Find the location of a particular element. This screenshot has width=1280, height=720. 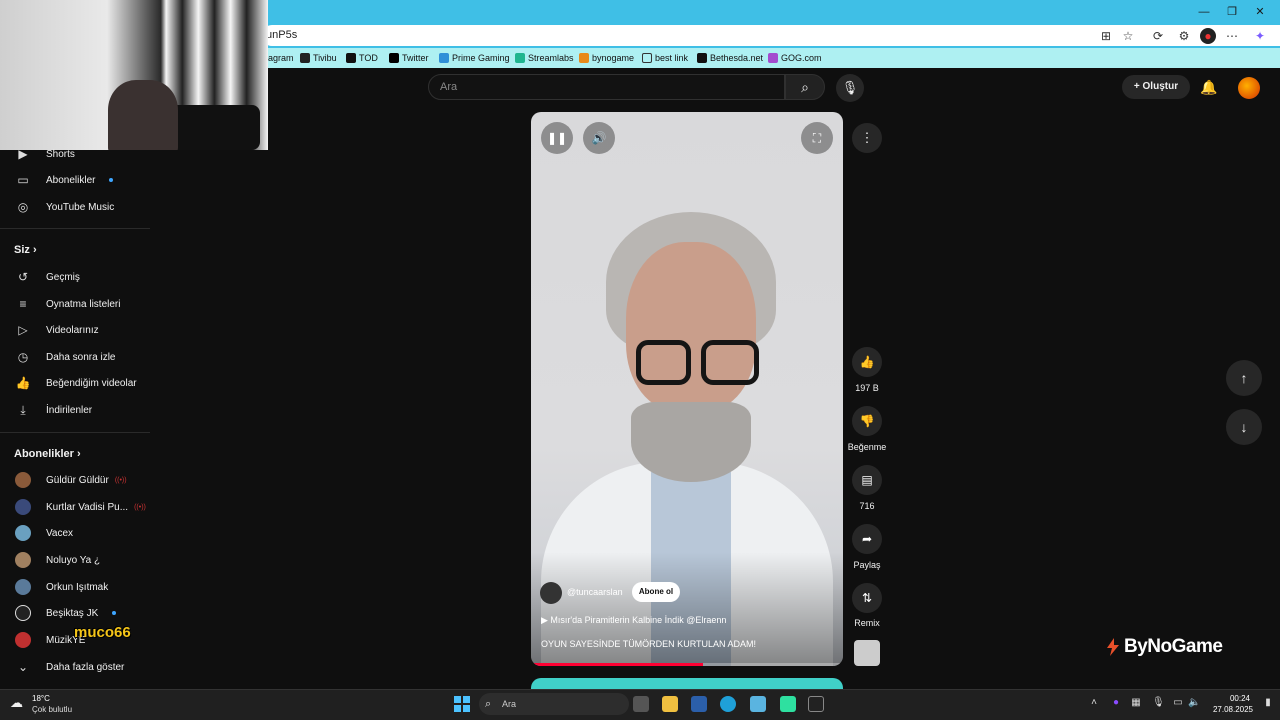

network-icon: ▭ is located at coordinates (1178, 703).